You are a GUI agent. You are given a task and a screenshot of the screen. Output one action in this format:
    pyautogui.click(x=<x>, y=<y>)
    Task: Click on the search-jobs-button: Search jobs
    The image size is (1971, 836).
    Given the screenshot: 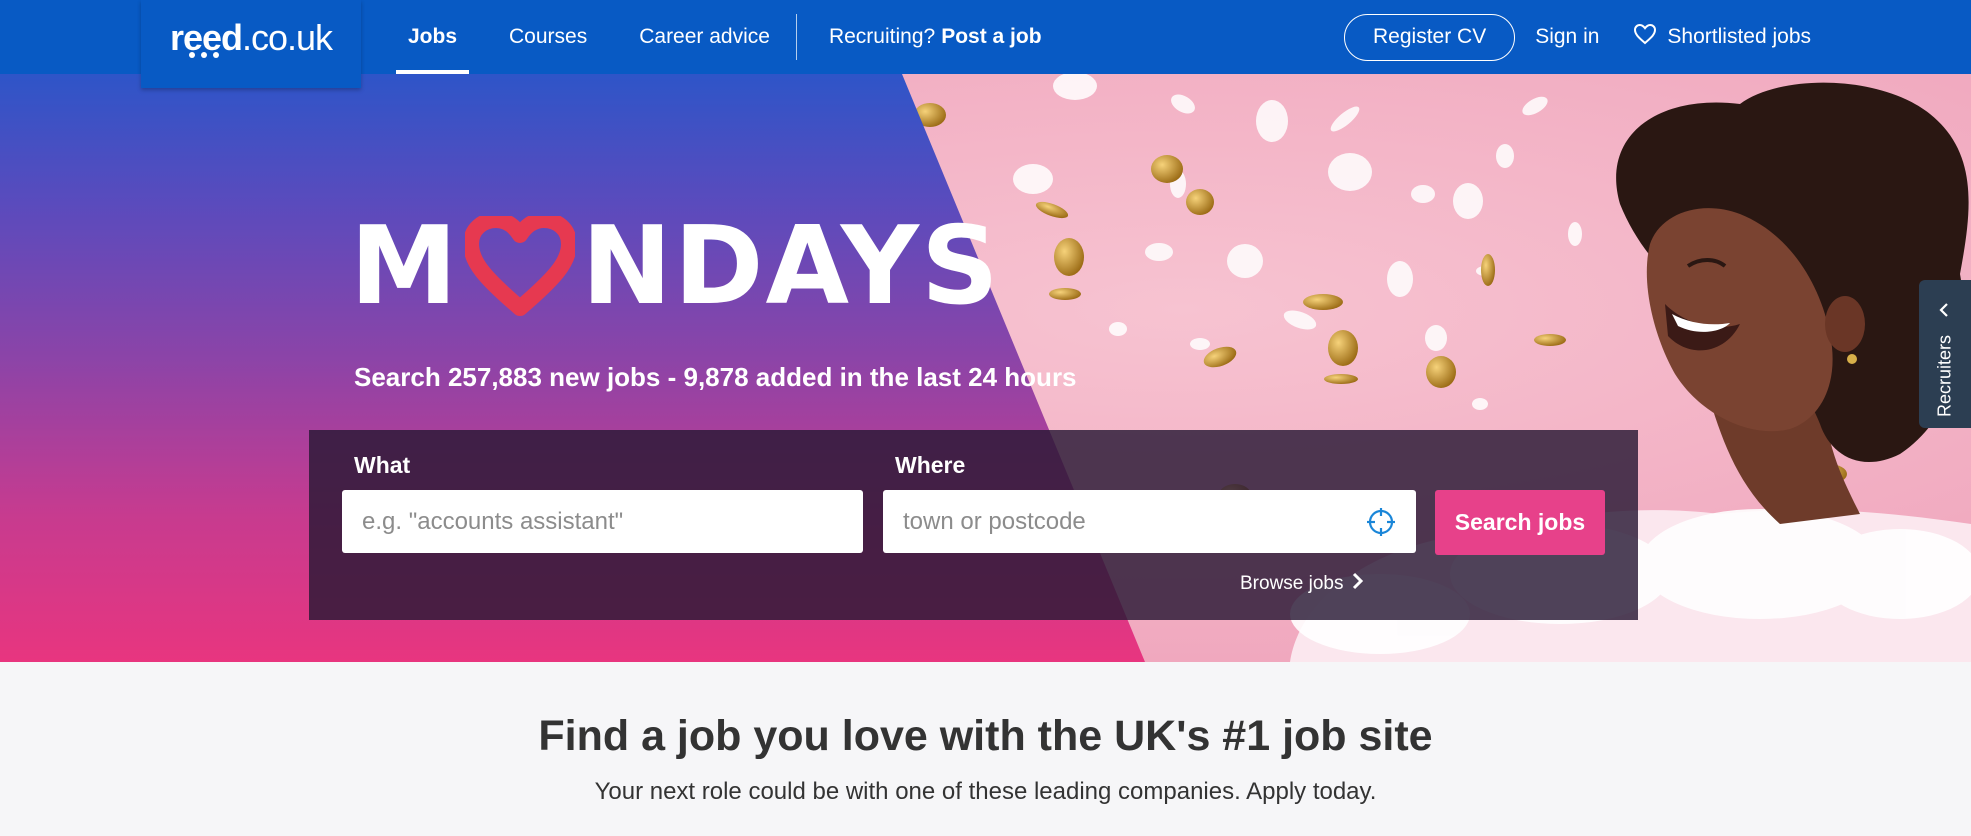 What is the action you would take?
    pyautogui.click(x=1520, y=522)
    